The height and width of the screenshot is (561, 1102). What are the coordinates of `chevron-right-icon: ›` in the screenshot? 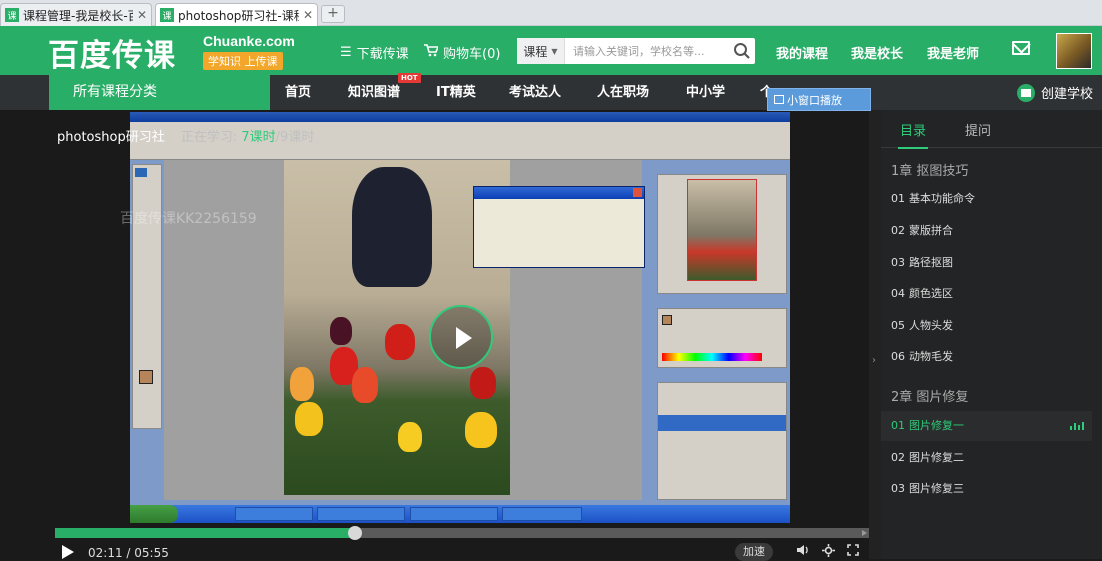 It's located at (874, 360).